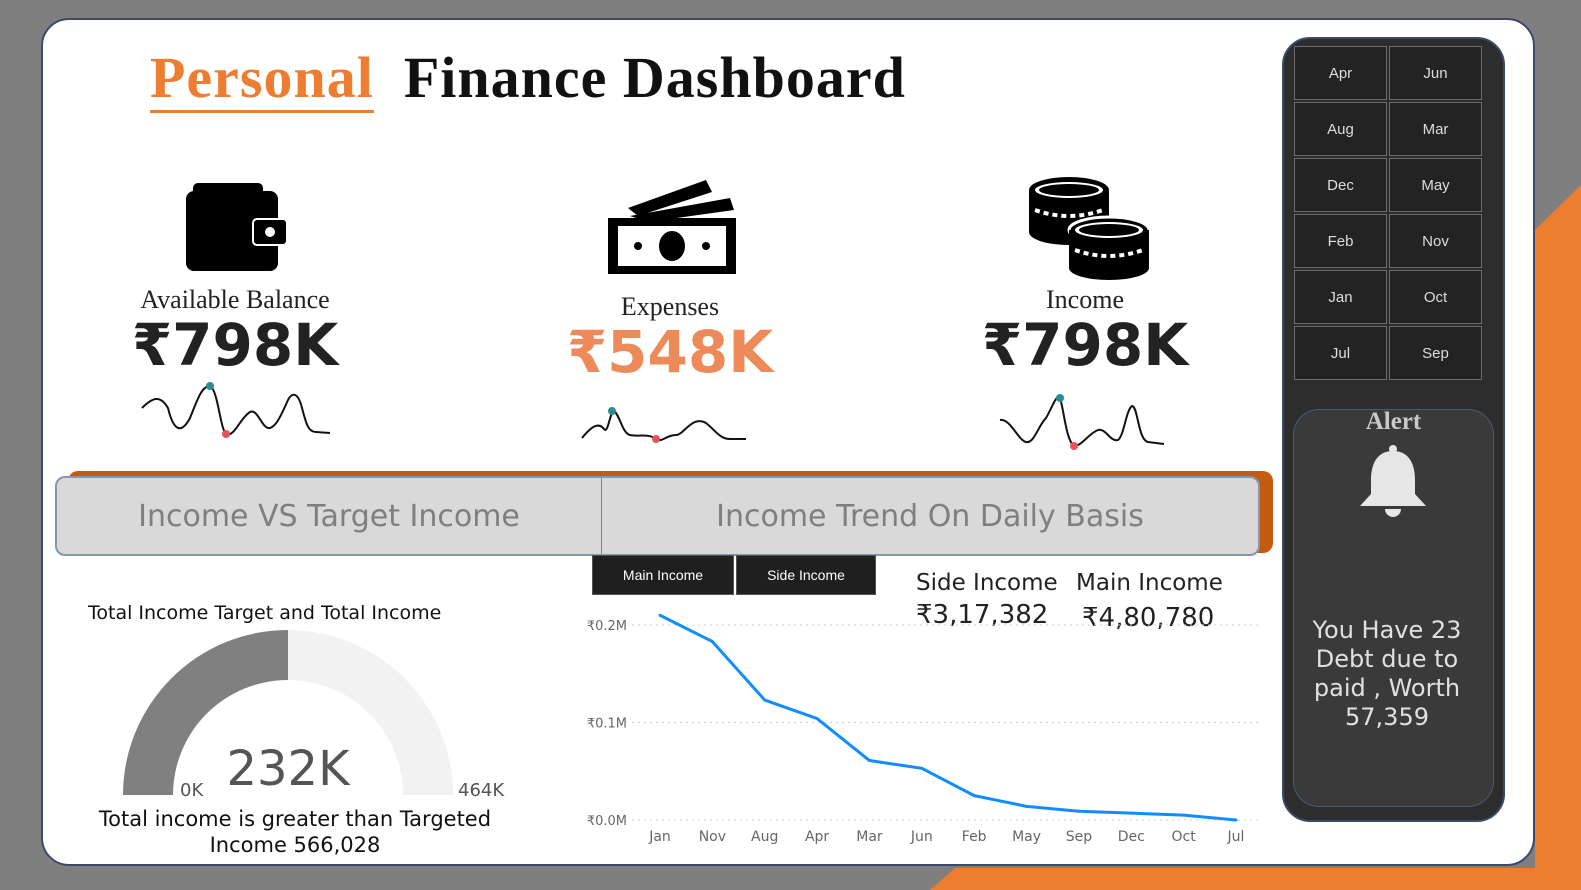 This screenshot has height=890, width=1581. What do you see at coordinates (869, 837) in the screenshot?
I see `x-tick-label: Mar` at bounding box center [869, 837].